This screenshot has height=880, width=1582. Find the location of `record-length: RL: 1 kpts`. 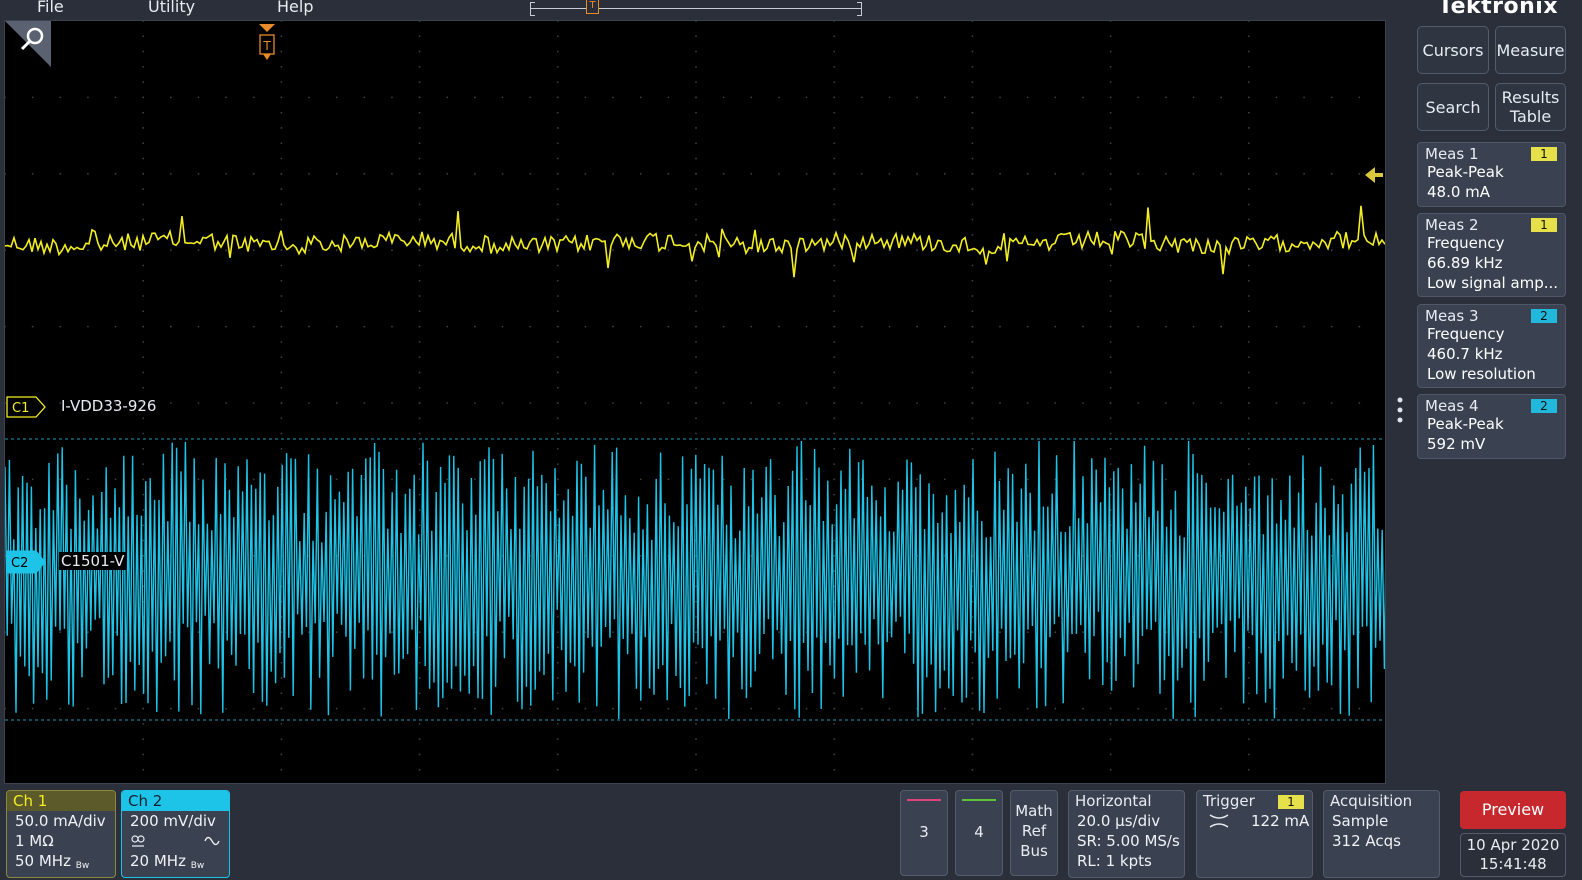

record-length: RL: 1 kpts is located at coordinates (1114, 861).